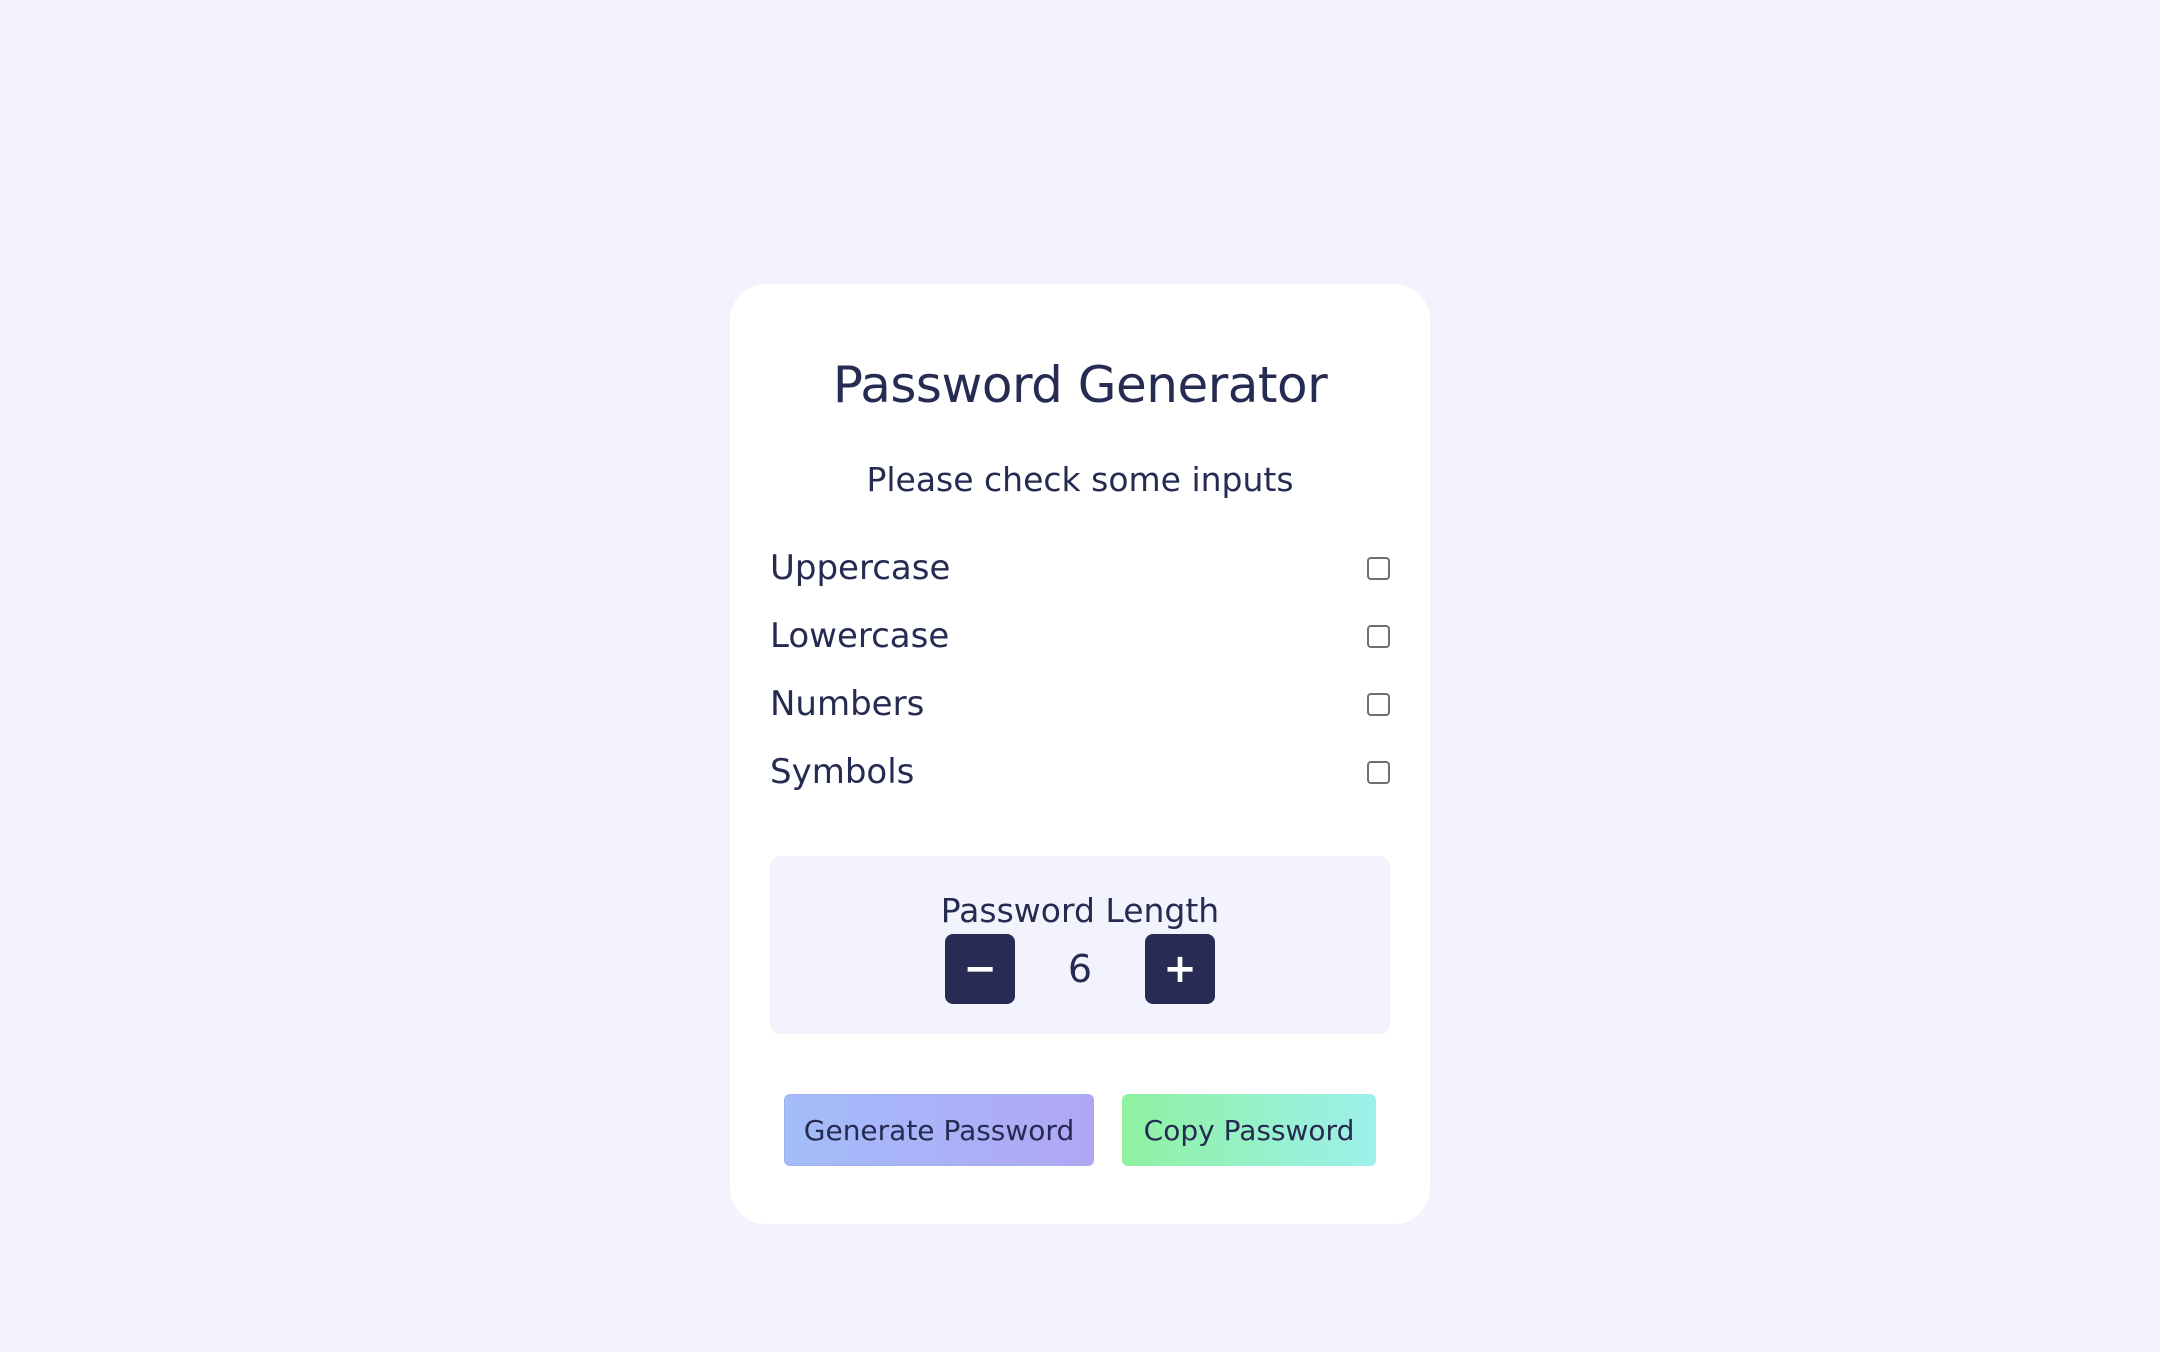  Describe the element at coordinates (1378, 704) in the screenshot. I see `numbers-checkbox` at that location.